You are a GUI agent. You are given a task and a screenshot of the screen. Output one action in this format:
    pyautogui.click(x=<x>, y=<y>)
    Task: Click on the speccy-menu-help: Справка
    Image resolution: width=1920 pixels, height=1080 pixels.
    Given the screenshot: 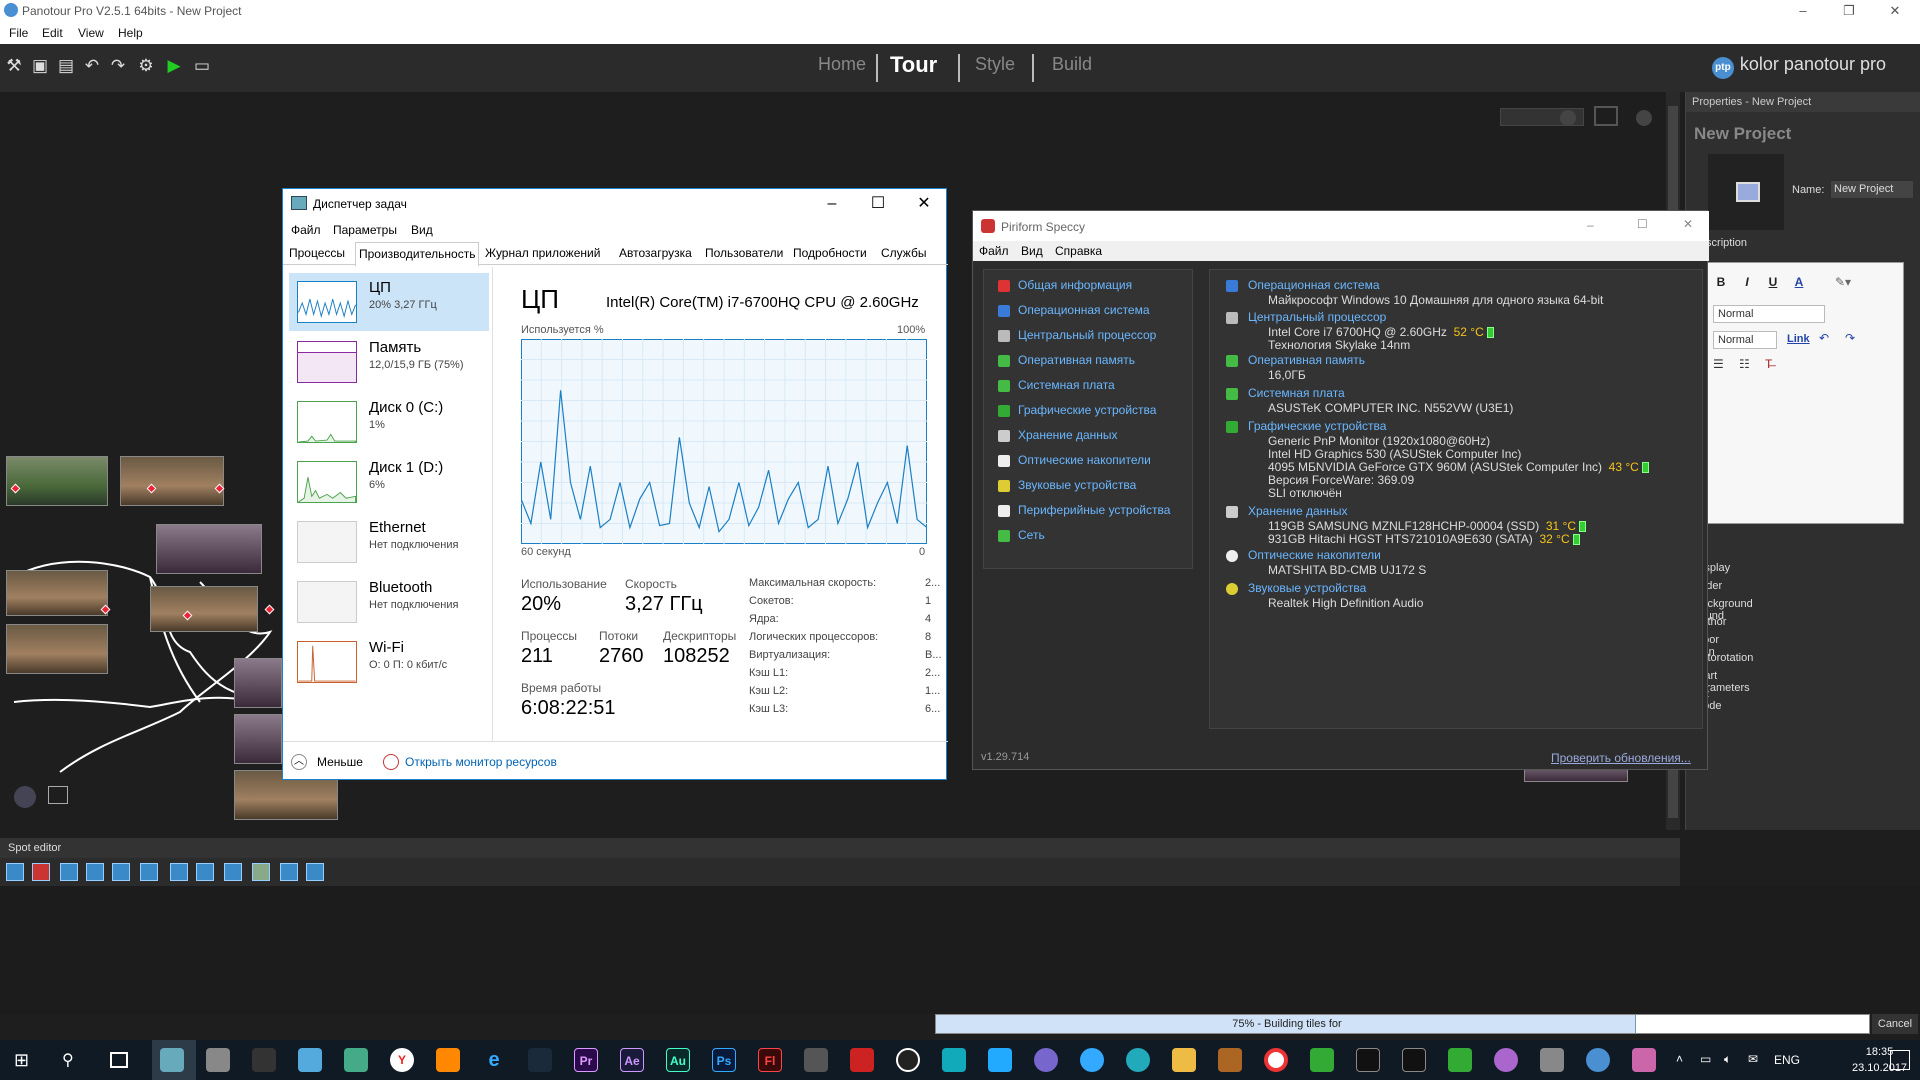 What is the action you would take?
    pyautogui.click(x=1078, y=251)
    